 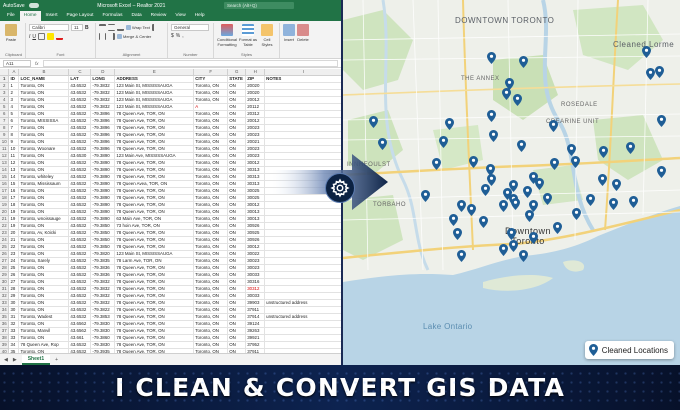 I want to click on table-cell: 30, so click(x=14, y=303).